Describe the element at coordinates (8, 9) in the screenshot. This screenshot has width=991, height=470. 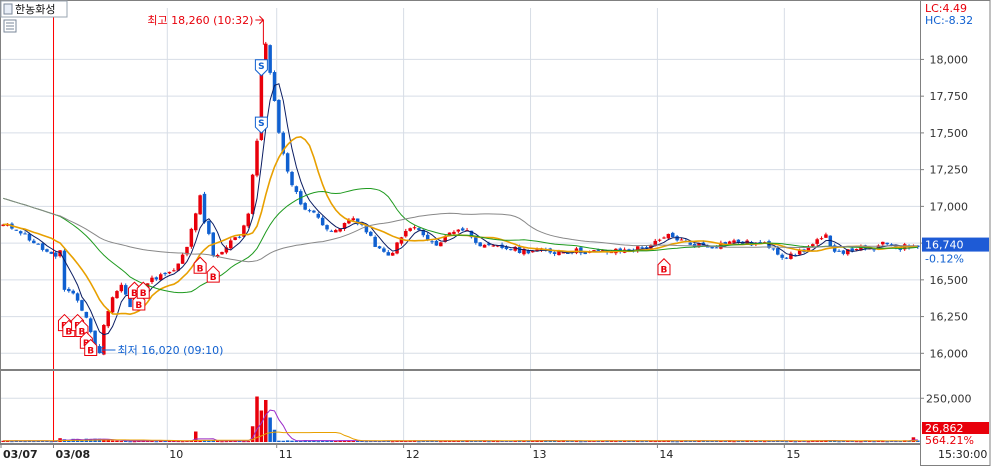
I see `menu-icon` at that location.